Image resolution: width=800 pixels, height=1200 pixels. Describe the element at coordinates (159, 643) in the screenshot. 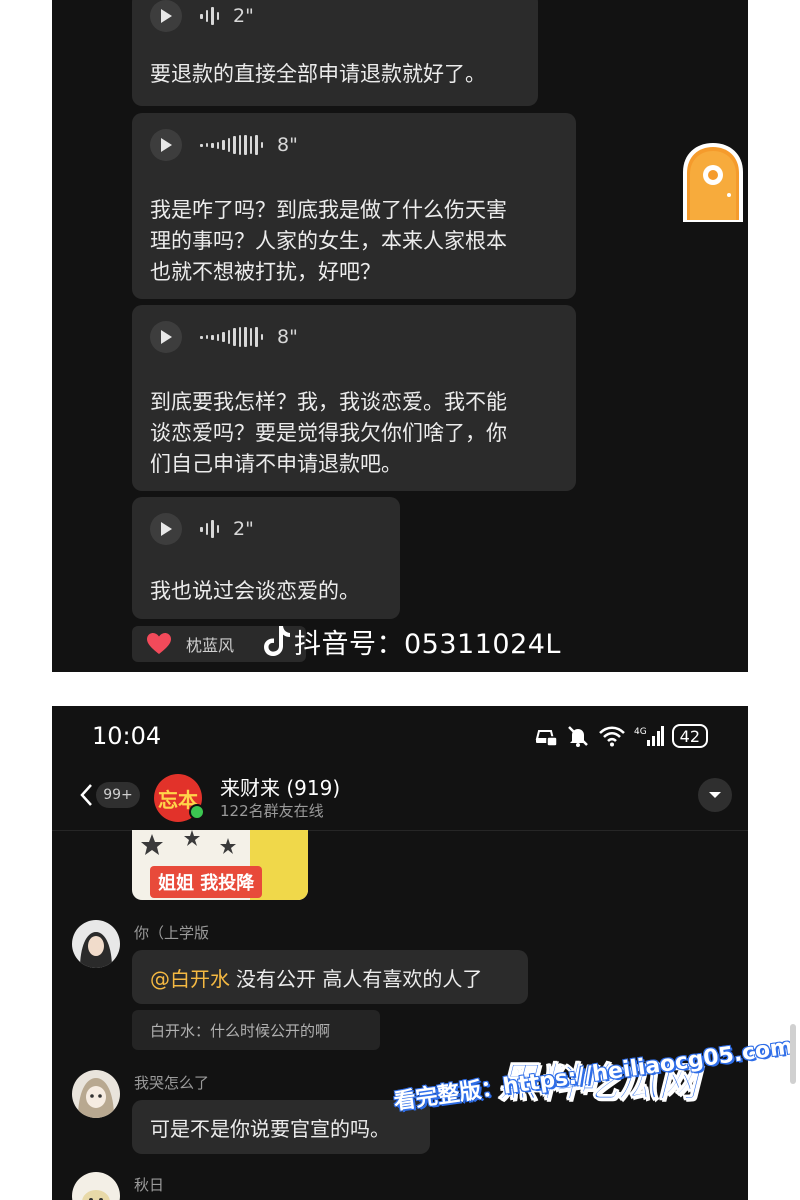

I see `heart-icon` at that location.